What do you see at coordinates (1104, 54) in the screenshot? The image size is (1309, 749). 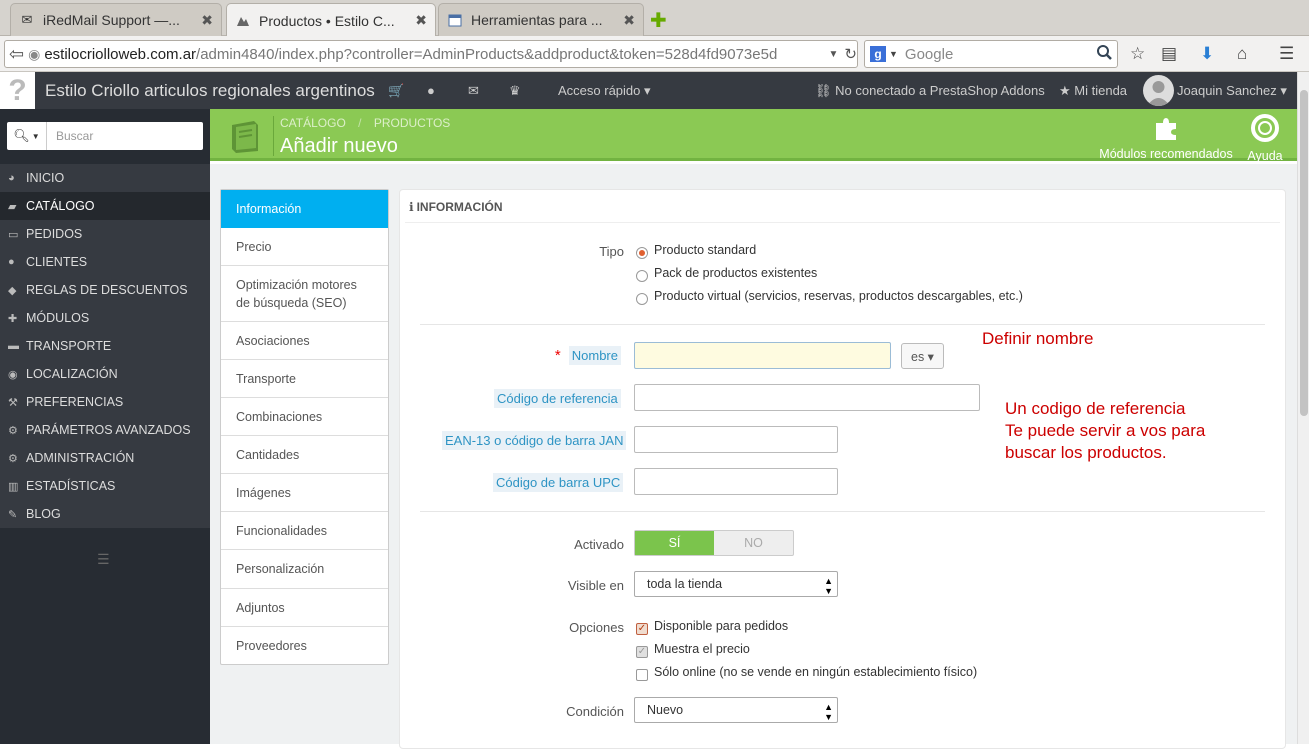 I see `search-icon` at bounding box center [1104, 54].